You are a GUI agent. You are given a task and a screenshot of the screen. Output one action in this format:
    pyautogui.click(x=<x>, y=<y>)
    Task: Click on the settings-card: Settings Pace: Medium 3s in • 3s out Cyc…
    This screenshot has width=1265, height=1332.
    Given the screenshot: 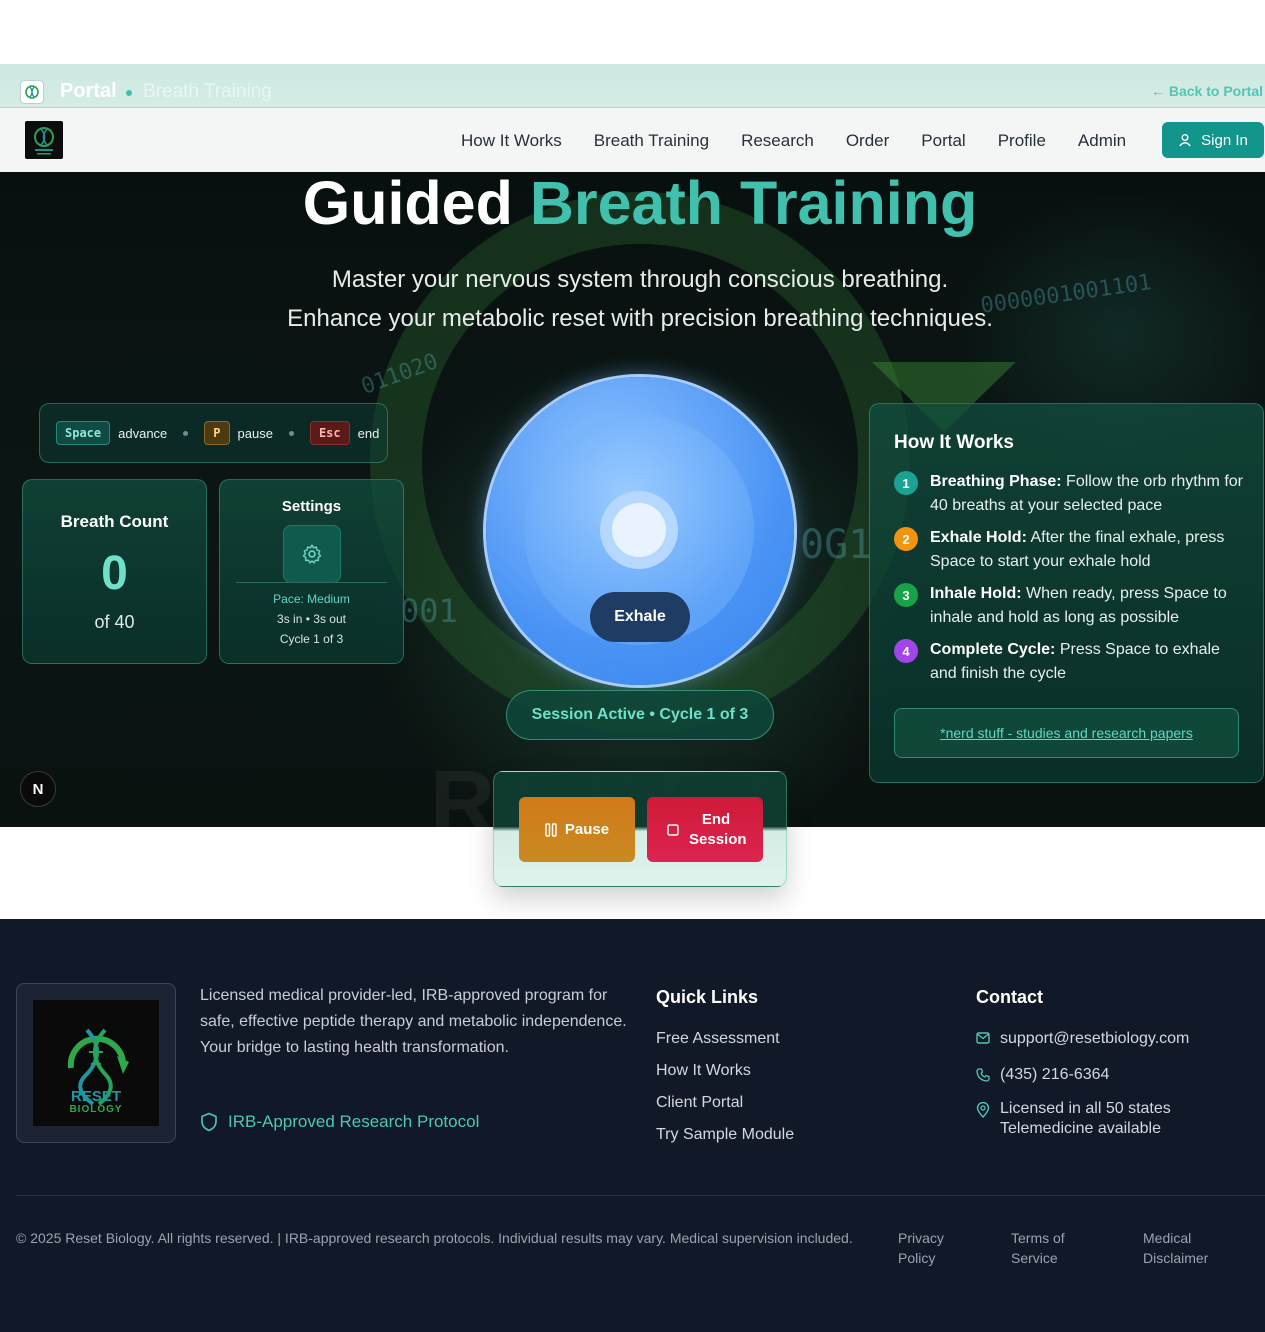 What is the action you would take?
    pyautogui.click(x=311, y=571)
    